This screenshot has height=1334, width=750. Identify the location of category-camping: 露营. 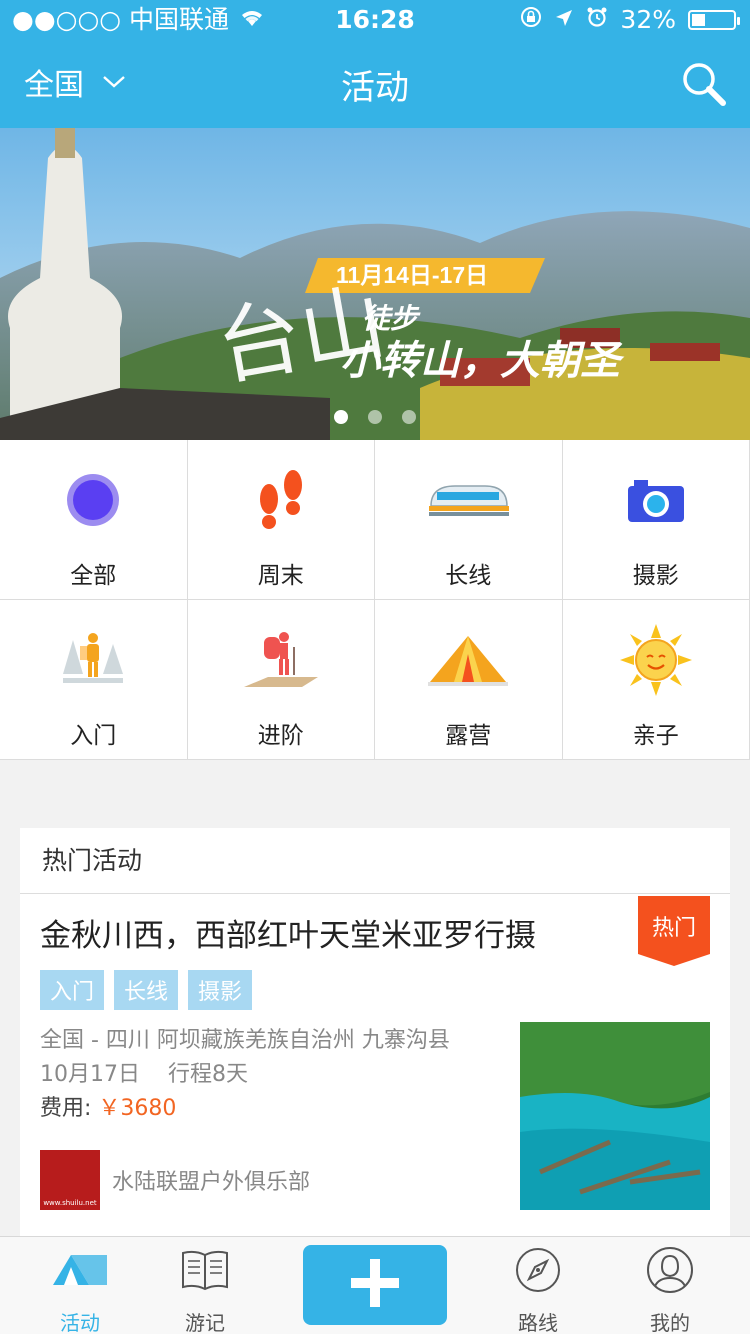
(469, 680).